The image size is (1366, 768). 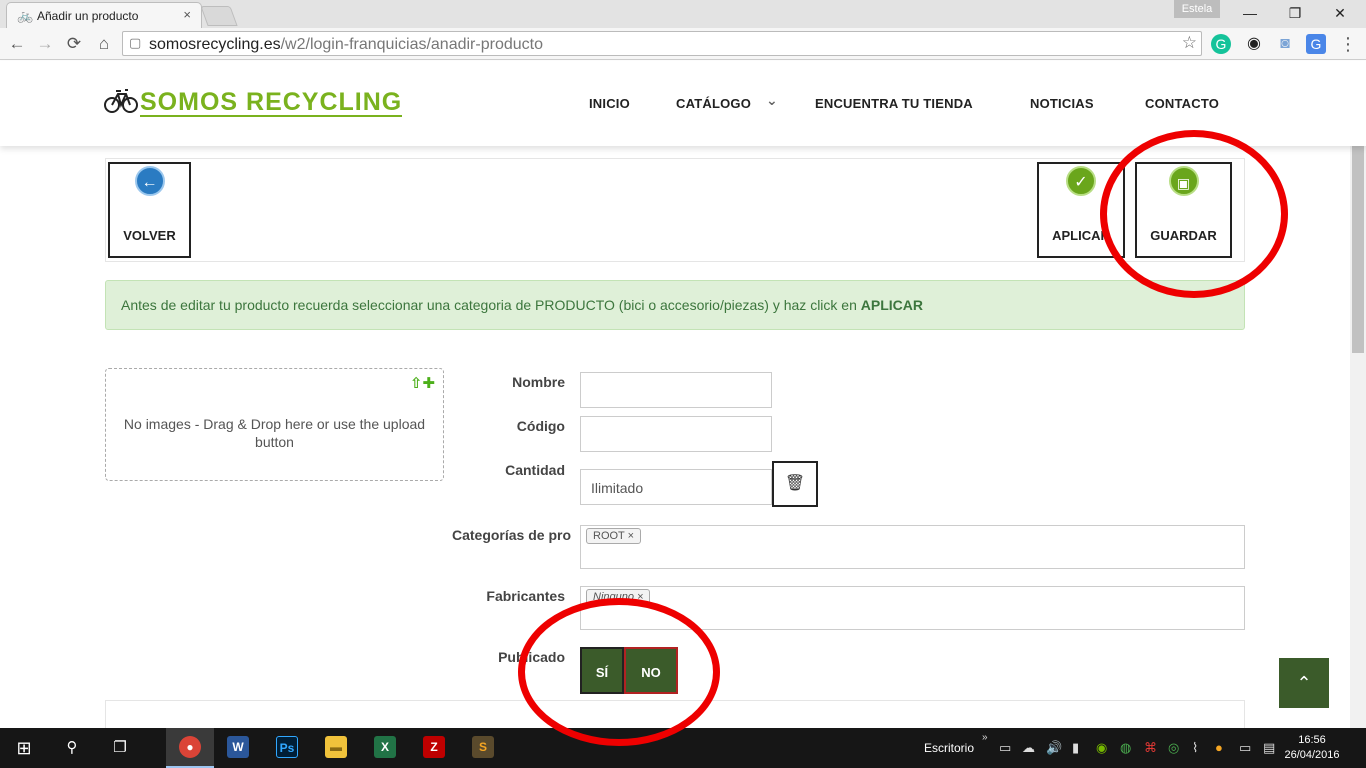 What do you see at coordinates (1062, 103) in the screenshot?
I see `nav-noticias: NOTICIAS` at bounding box center [1062, 103].